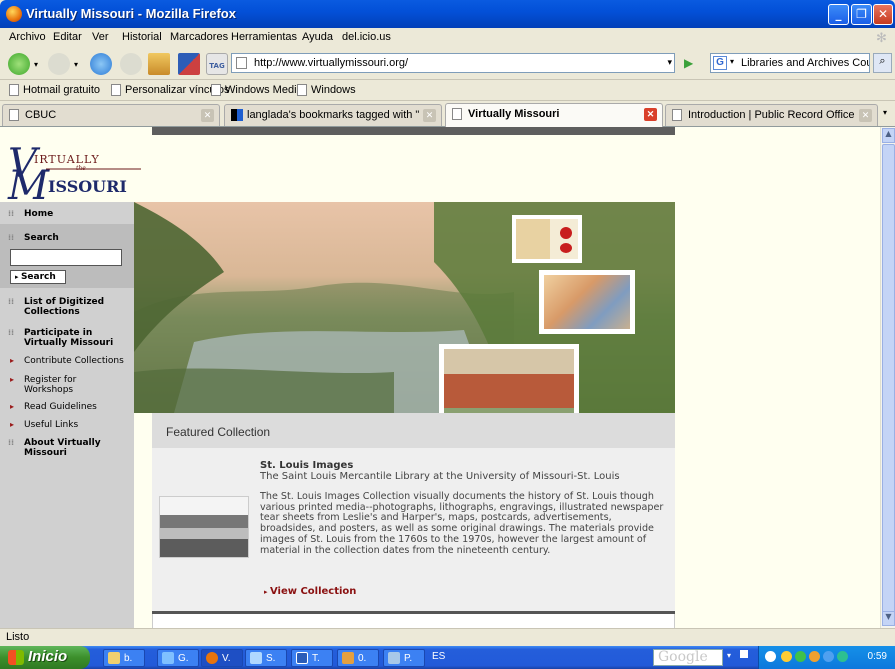 The height and width of the screenshot is (669, 895). Describe the element at coordinates (100, 37) in the screenshot. I see `menu-ver: Ver` at that location.